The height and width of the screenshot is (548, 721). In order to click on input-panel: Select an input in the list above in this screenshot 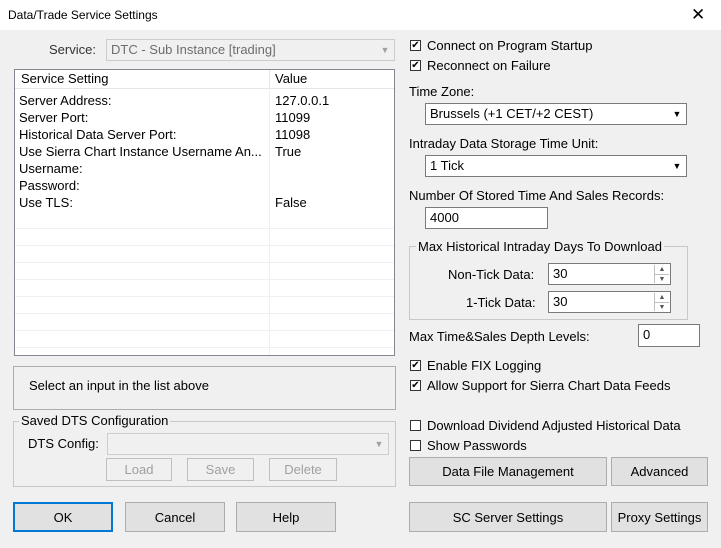, I will do `click(204, 388)`.